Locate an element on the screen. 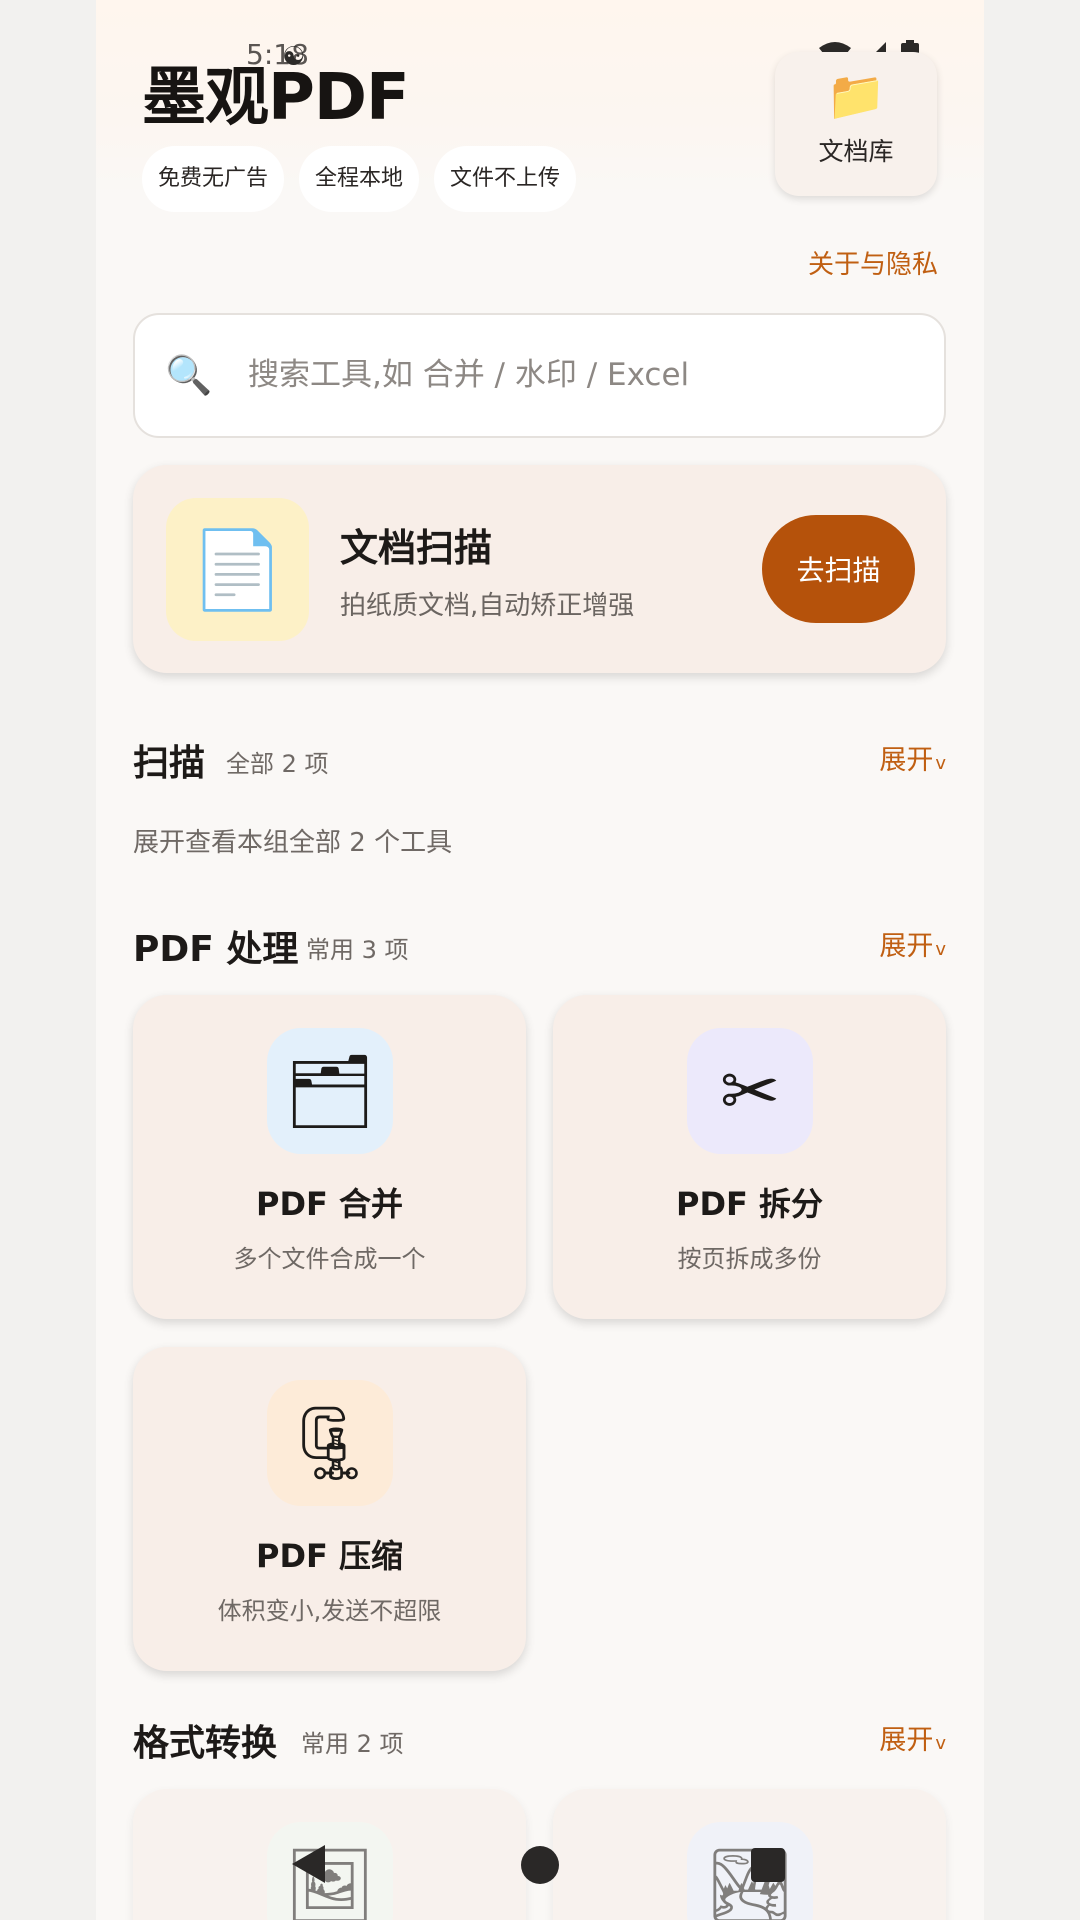 This screenshot has height=1920, width=1080. section-header-convert: 格式转换 常用 2 项 展开 v is located at coordinates (539, 1739).